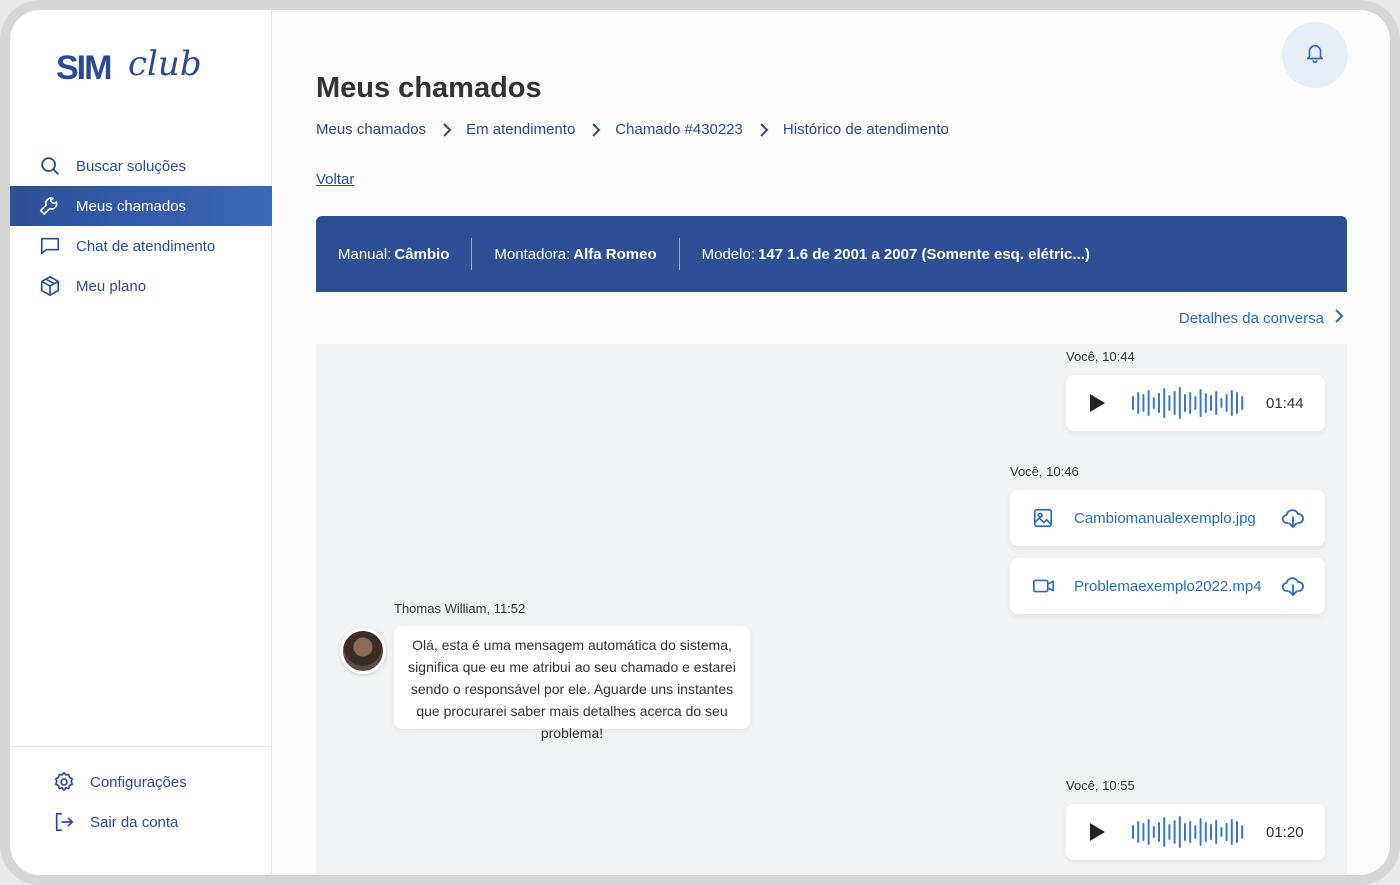  I want to click on sidebar-item-buscar-solucoes: Buscar soluções, so click(141, 166).